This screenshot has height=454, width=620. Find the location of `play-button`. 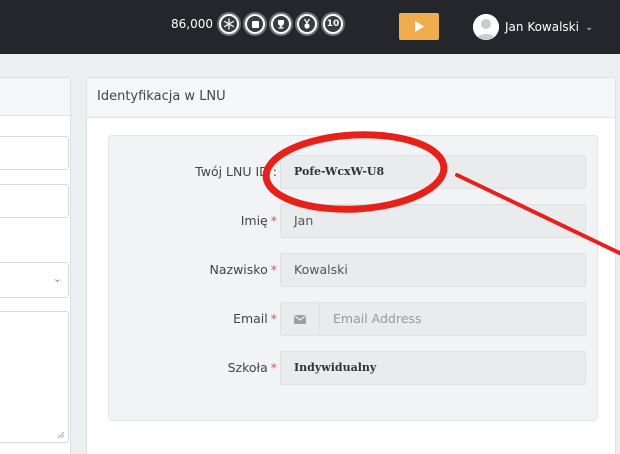

play-button is located at coordinates (419, 26).